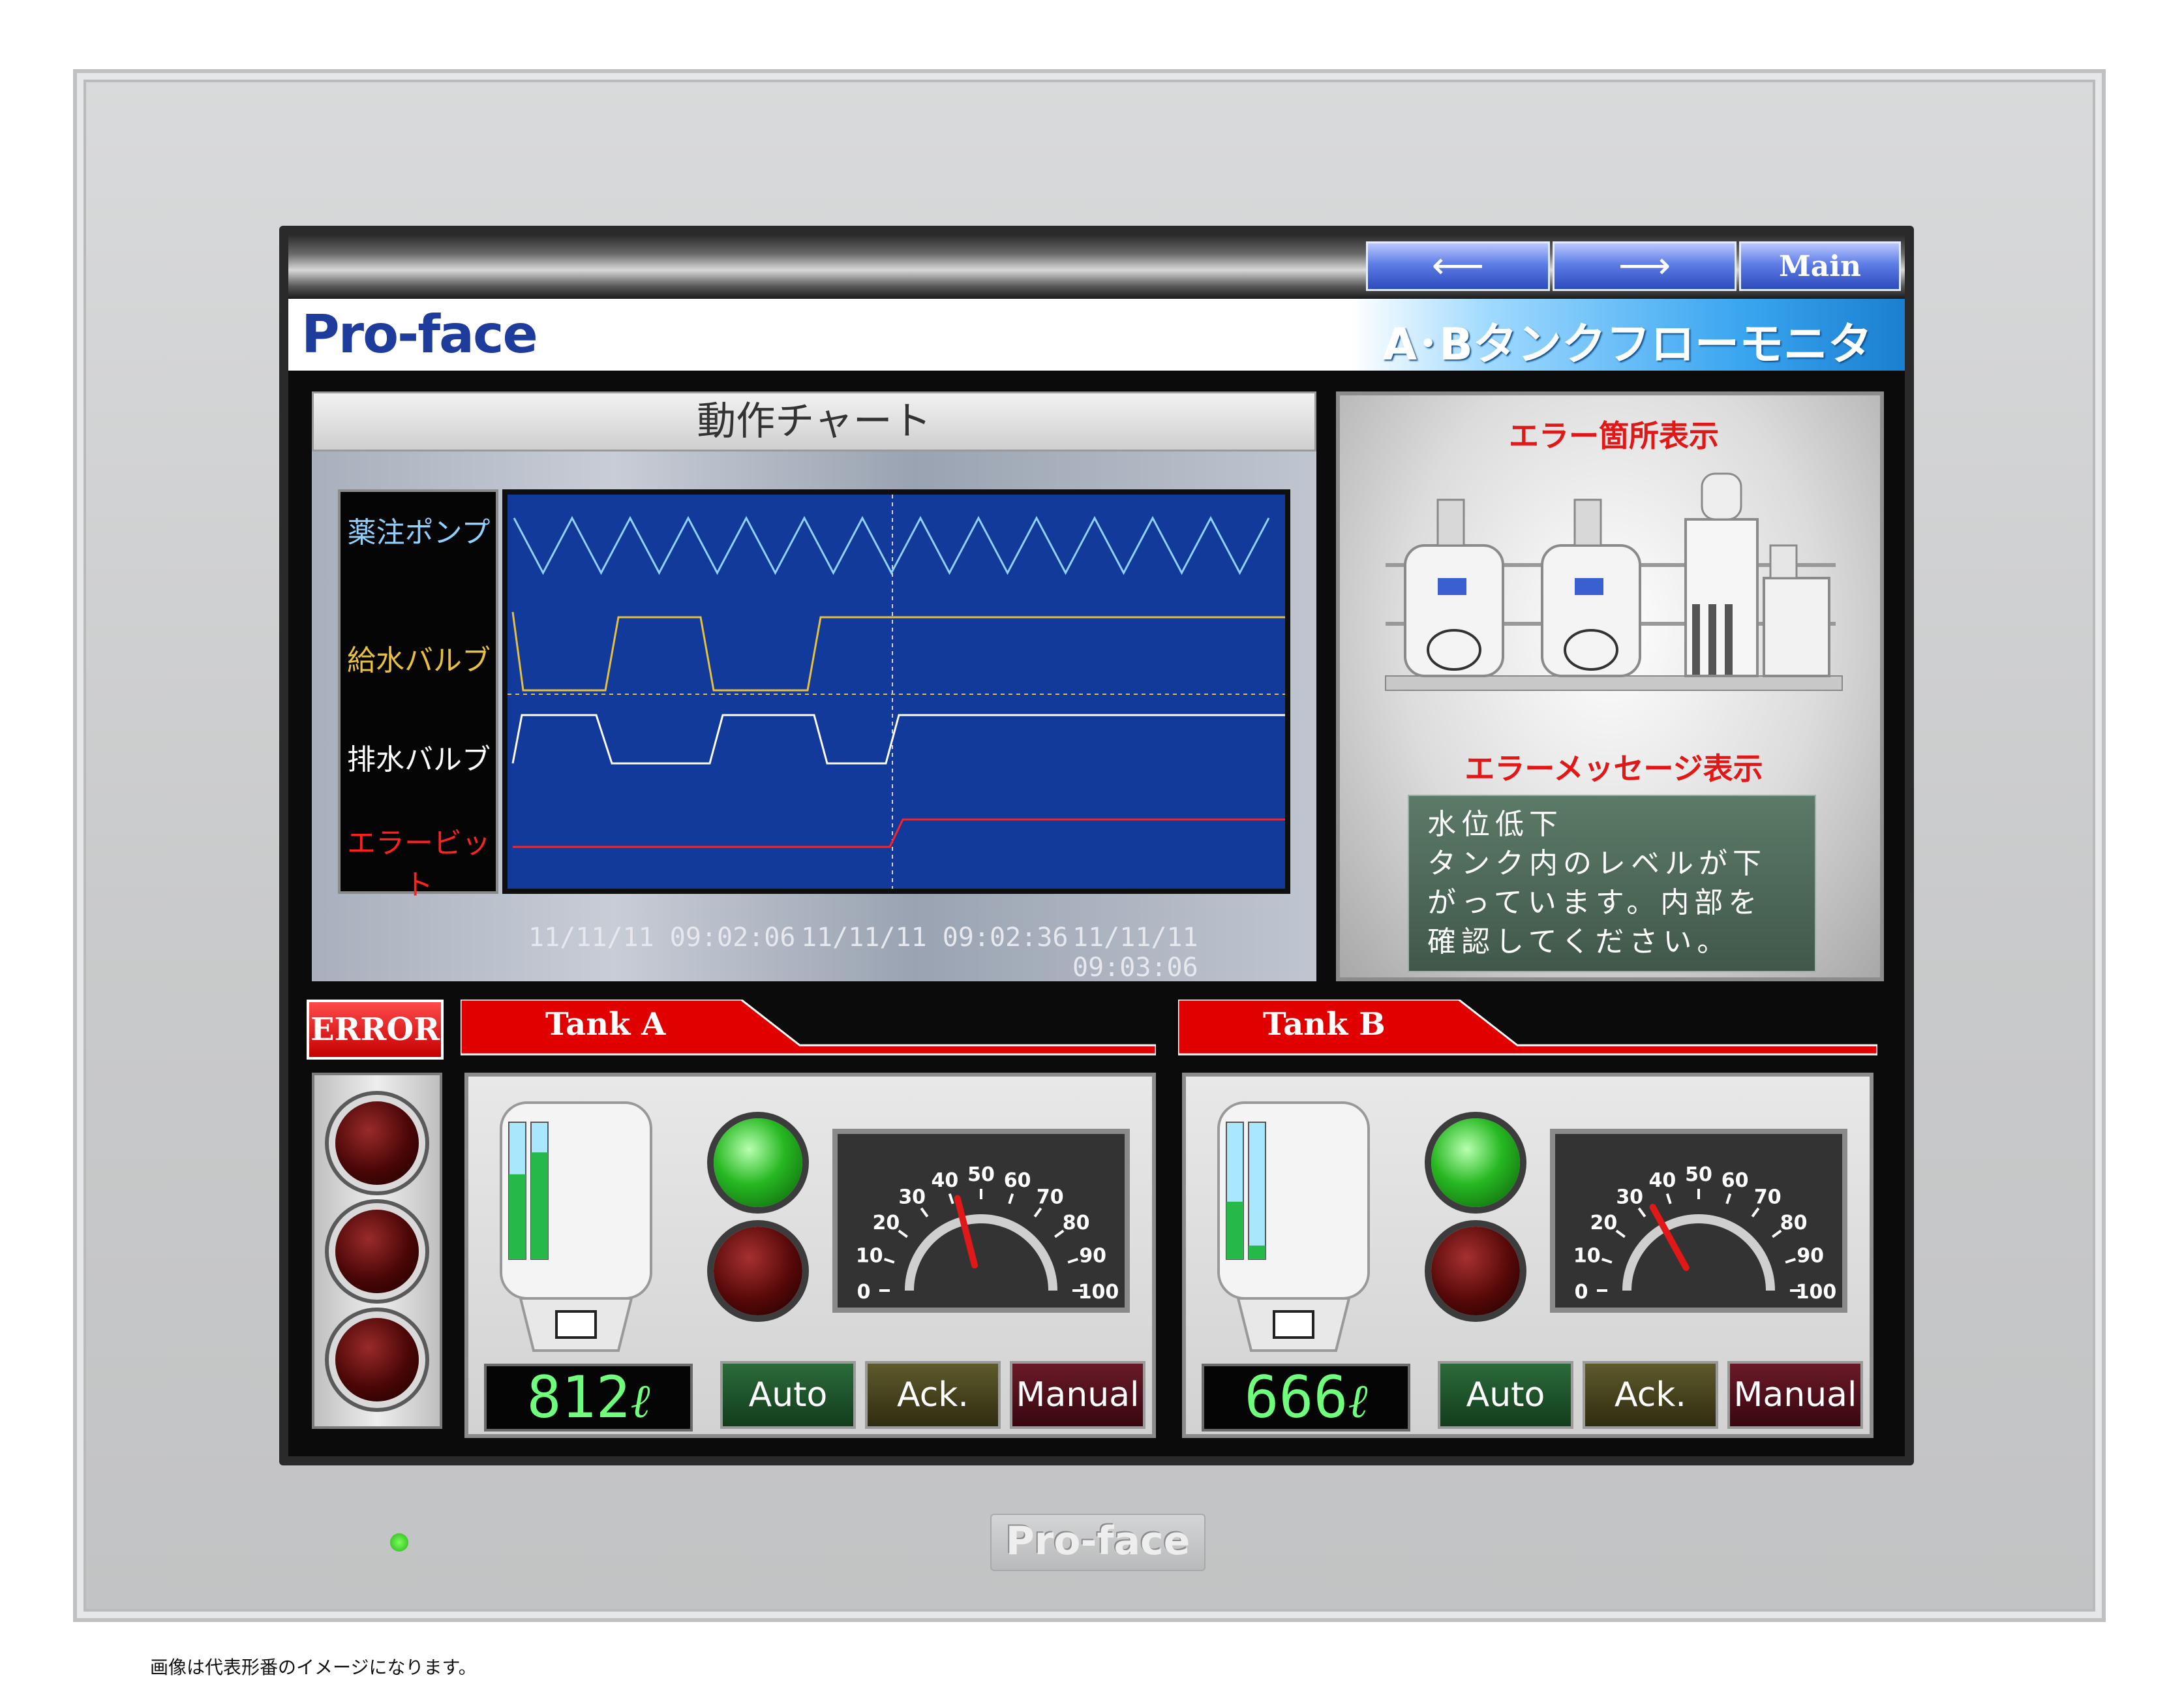 This screenshot has width=2184, height=1699. I want to click on screen-title-area: A･Bタンクフローモニタ, so click(1629, 335).